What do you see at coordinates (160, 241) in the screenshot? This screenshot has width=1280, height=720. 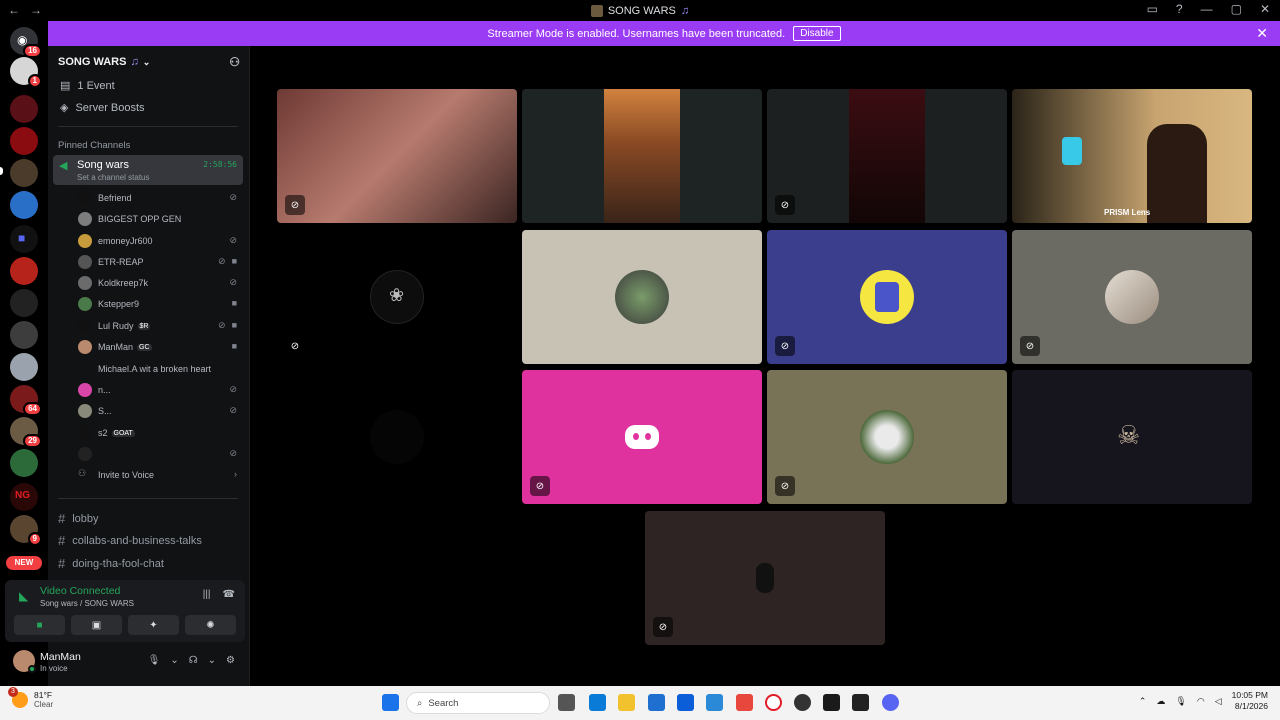 I see `voice-member: emoneyJr600 ⊘` at bounding box center [160, 241].